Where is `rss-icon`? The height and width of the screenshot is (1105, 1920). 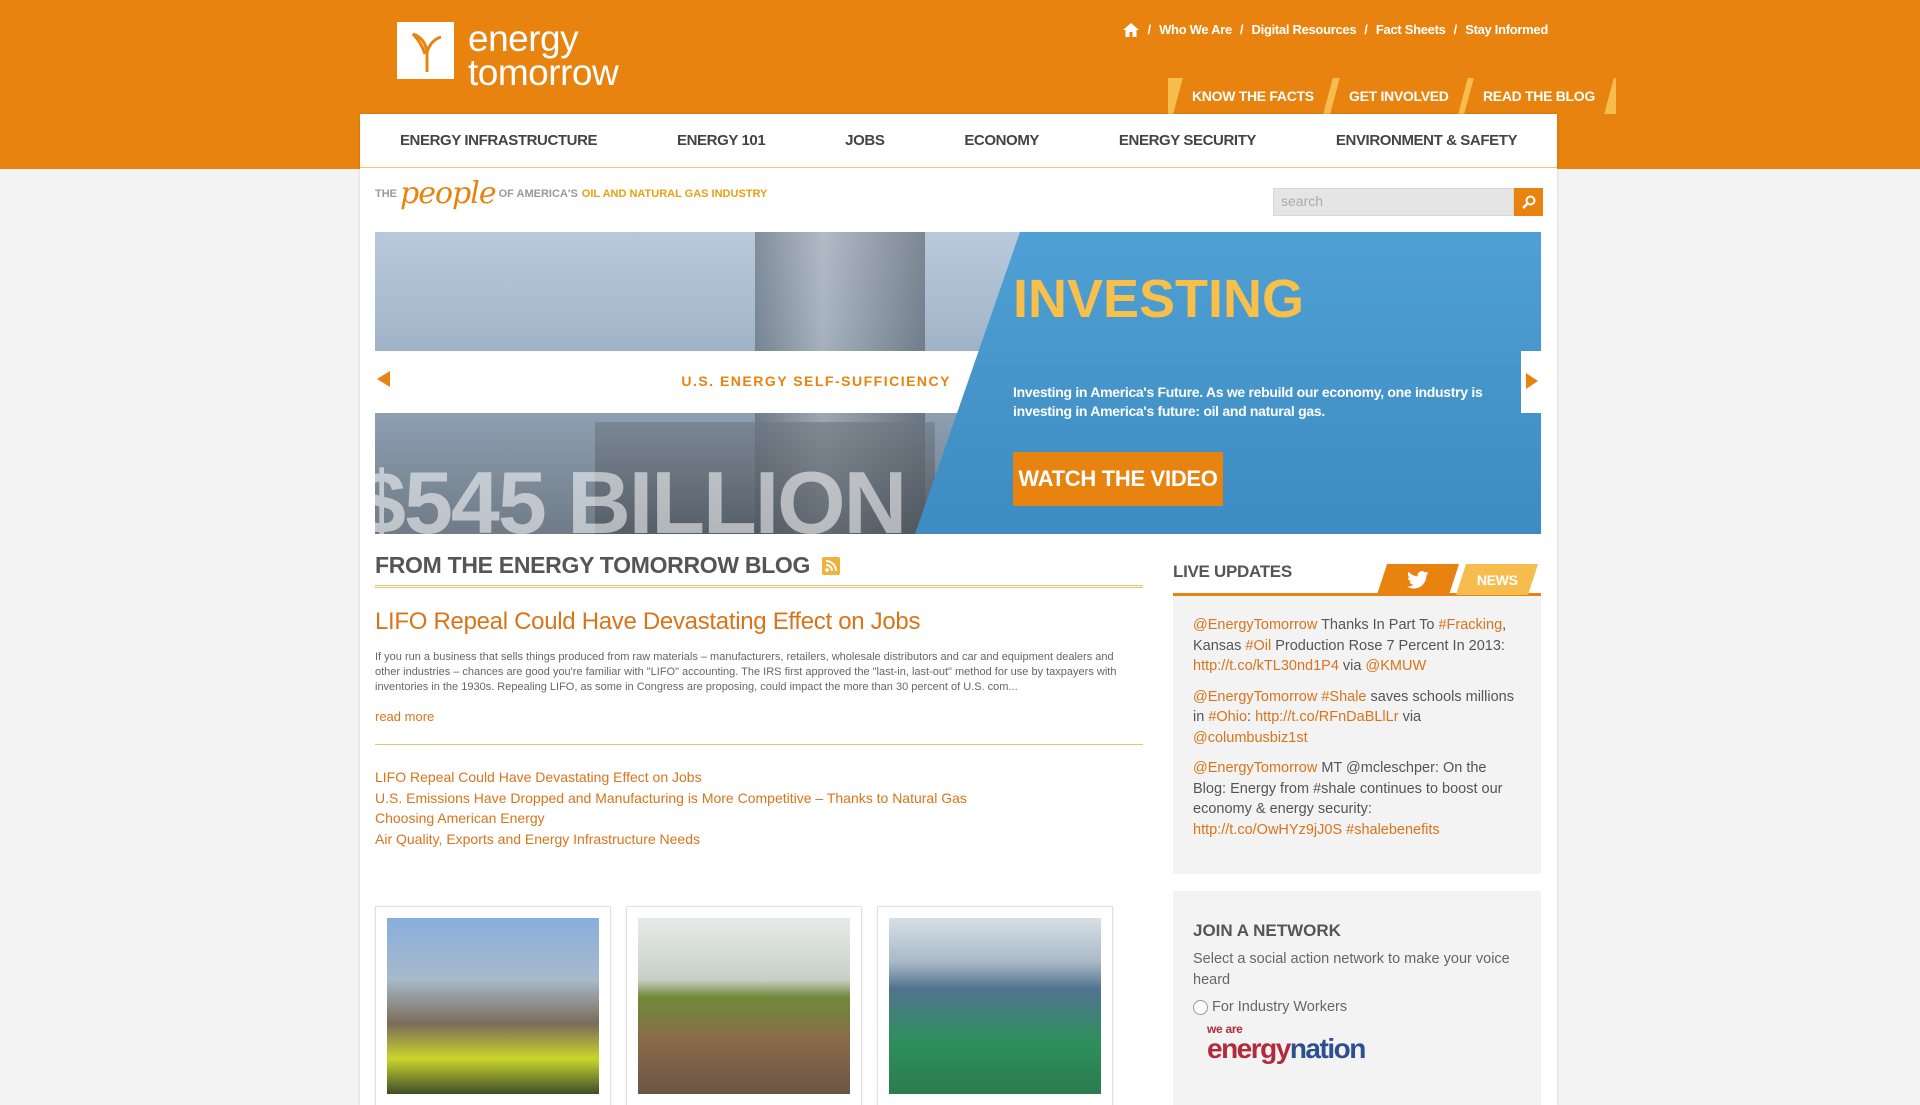
rss-icon is located at coordinates (831, 565).